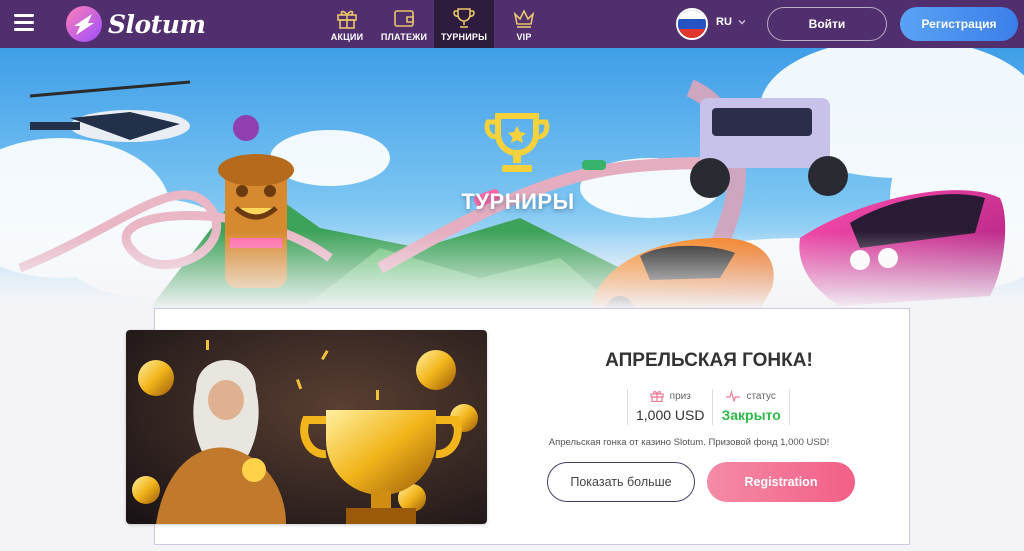  I want to click on tournament-title: АПРЕЛЬСКАЯ ГОНКА!, so click(709, 360).